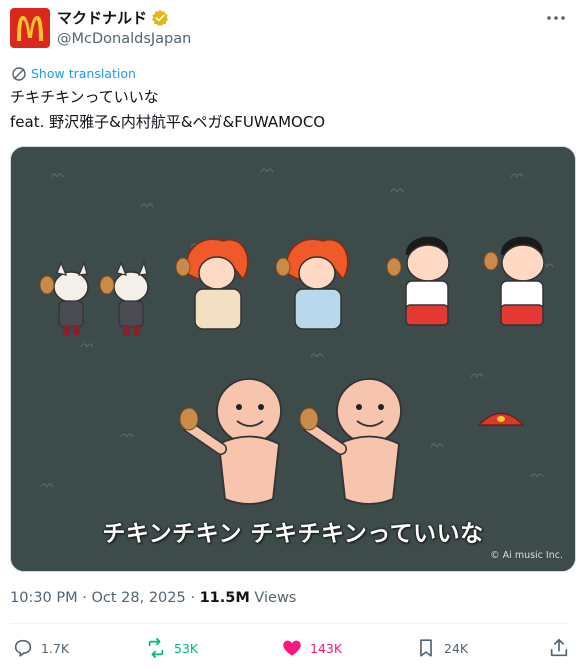 The height and width of the screenshot is (670, 579). What do you see at coordinates (124, 39) in the screenshot?
I see `user-handle: @McDonaldsJapan` at bounding box center [124, 39].